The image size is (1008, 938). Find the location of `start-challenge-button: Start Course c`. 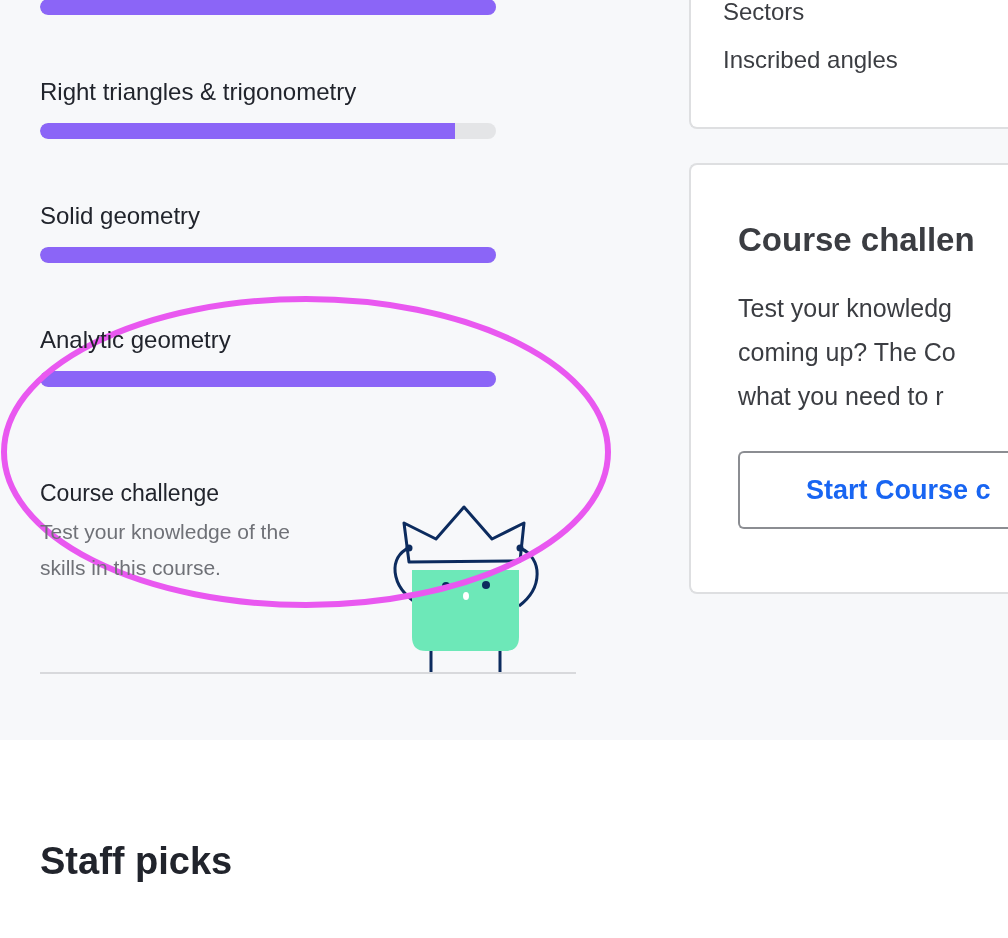

start-challenge-button: Start Course c is located at coordinates (873, 490).